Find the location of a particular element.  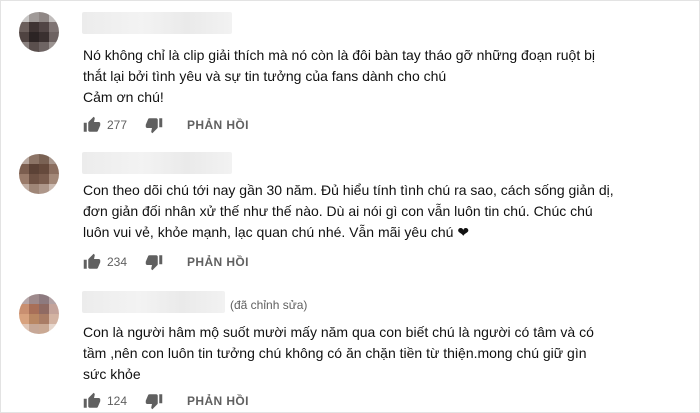

comment-line: Cảm ơn chú! is located at coordinates (123, 97).